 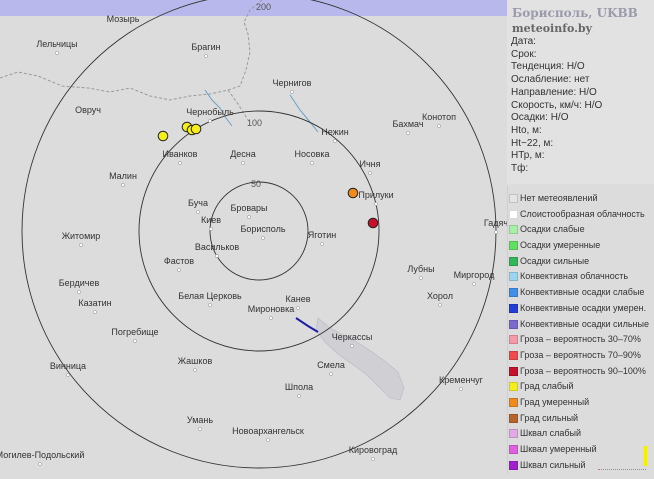 I want to click on city-marker: Нежин, so click(x=335, y=135).